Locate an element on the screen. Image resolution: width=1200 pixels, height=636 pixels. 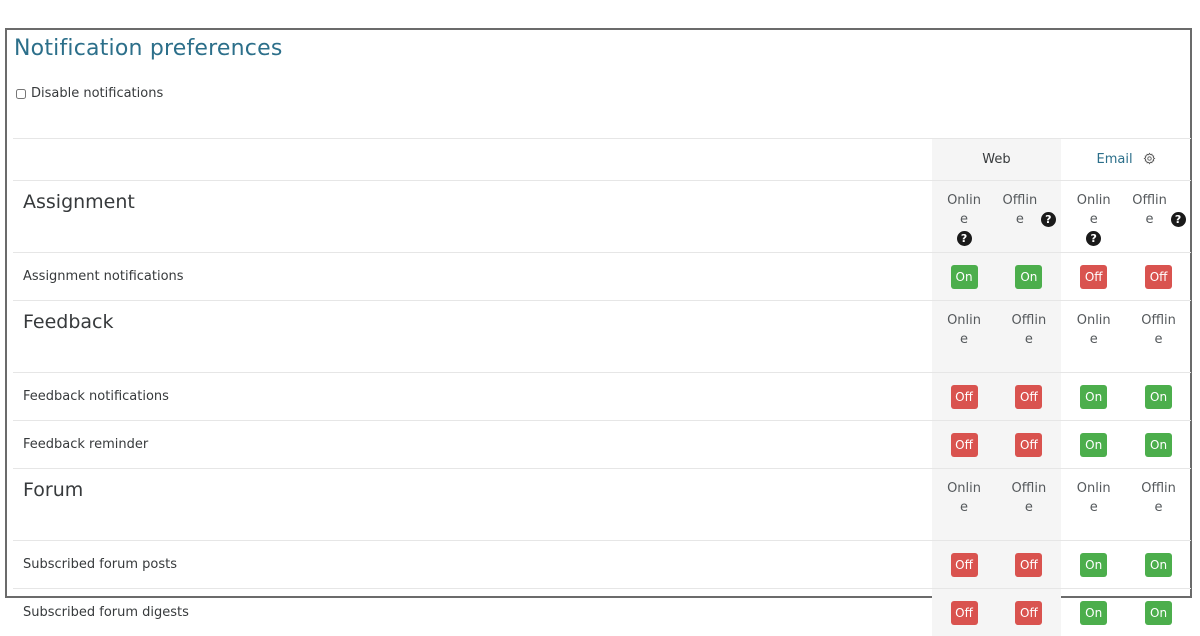
page-title: Notification preferences is located at coordinates (148, 48).